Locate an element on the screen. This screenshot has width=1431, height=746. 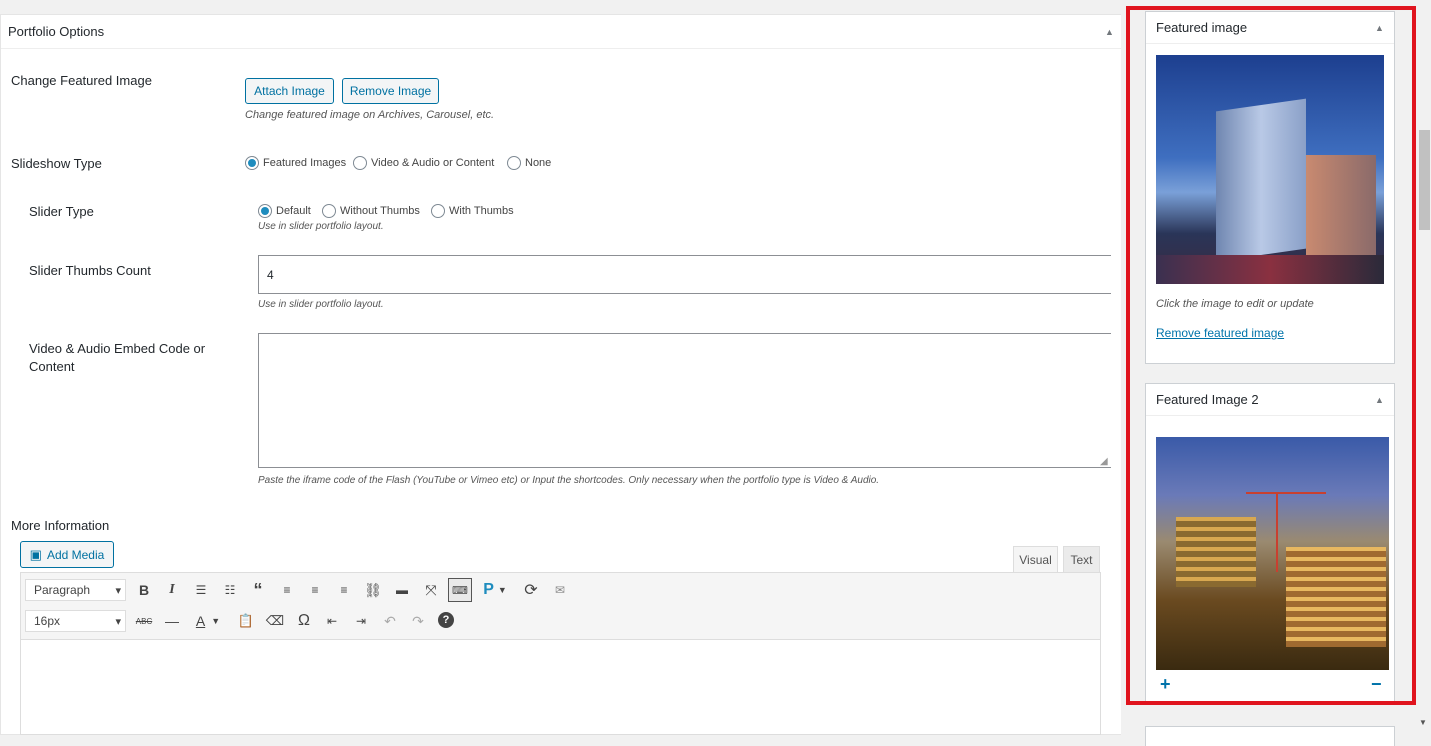
mail-icon: ✉ is located at coordinates (560, 590).